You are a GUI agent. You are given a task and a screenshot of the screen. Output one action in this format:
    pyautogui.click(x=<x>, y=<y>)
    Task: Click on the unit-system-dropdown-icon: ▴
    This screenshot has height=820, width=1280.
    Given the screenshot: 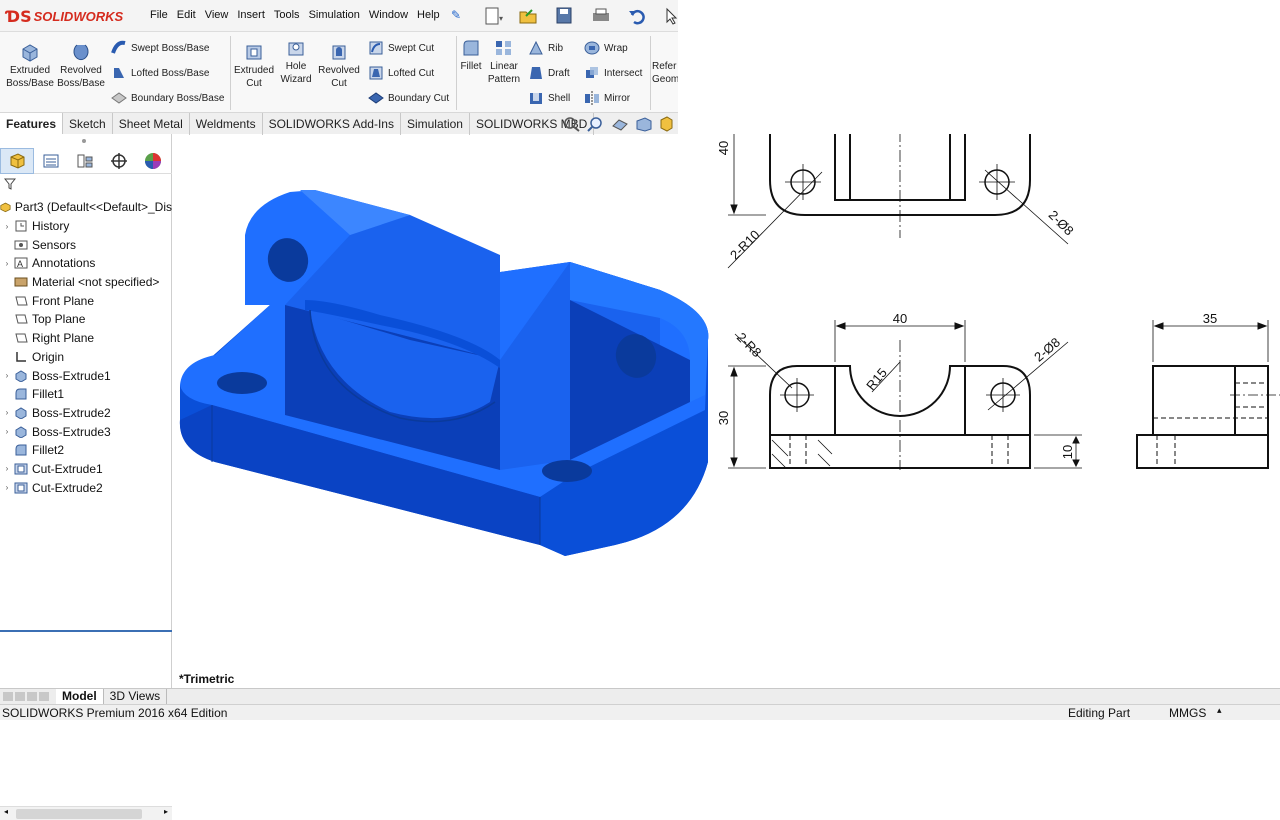 What is the action you would take?
    pyautogui.click(x=1219, y=710)
    